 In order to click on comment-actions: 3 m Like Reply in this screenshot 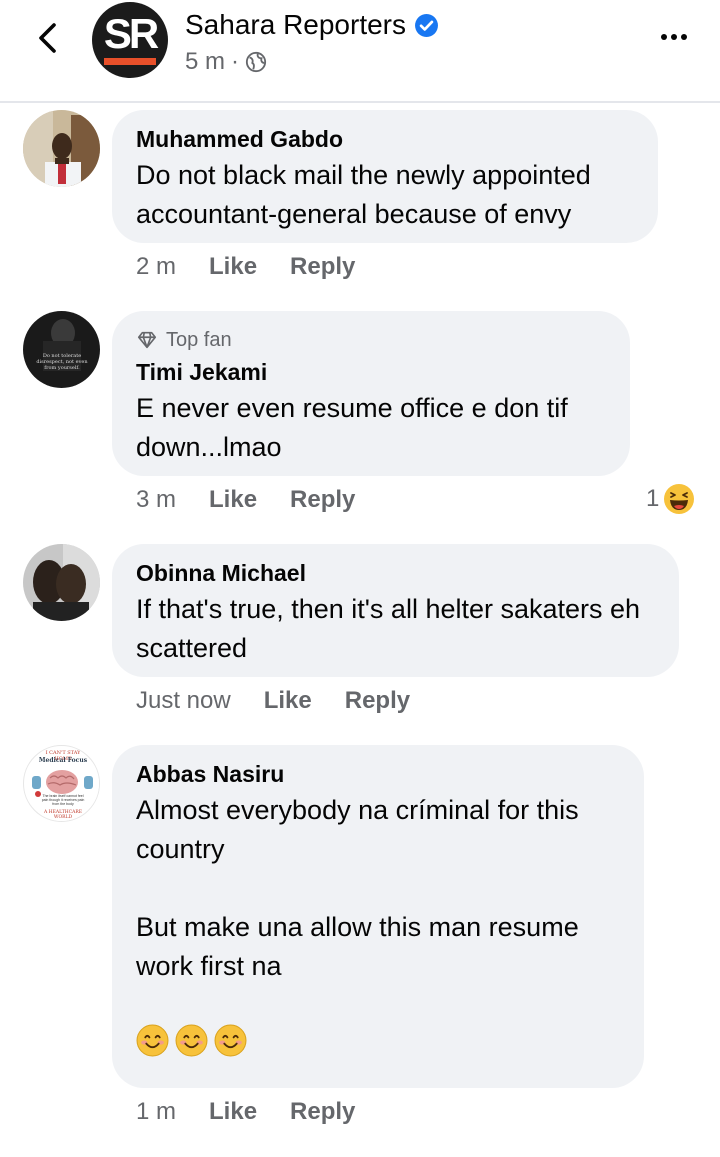, I will do `click(262, 500)`.